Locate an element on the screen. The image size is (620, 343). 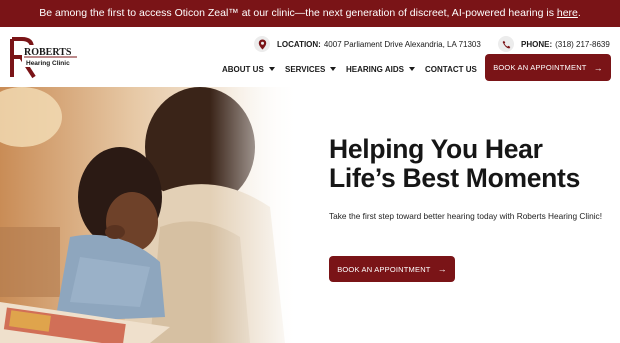
hero-title-line1: Helping You Hear is located at coordinates (436, 149).